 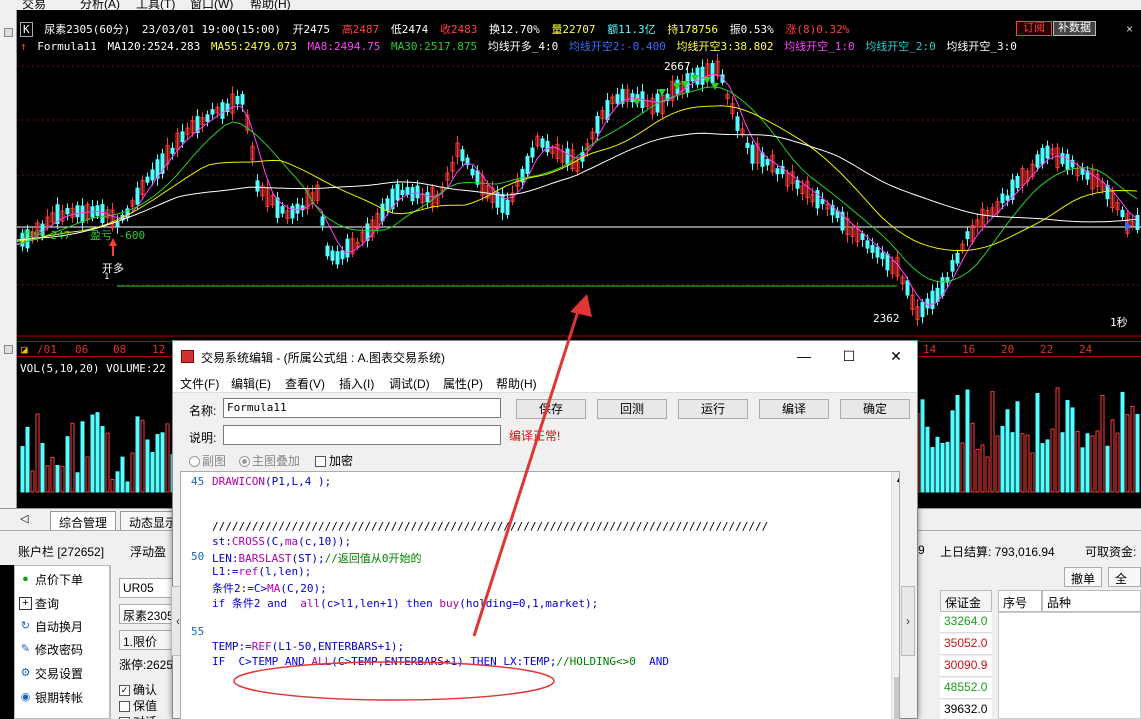 What do you see at coordinates (463, 383) in the screenshot?
I see `menu-properties: 属性(P)` at bounding box center [463, 383].